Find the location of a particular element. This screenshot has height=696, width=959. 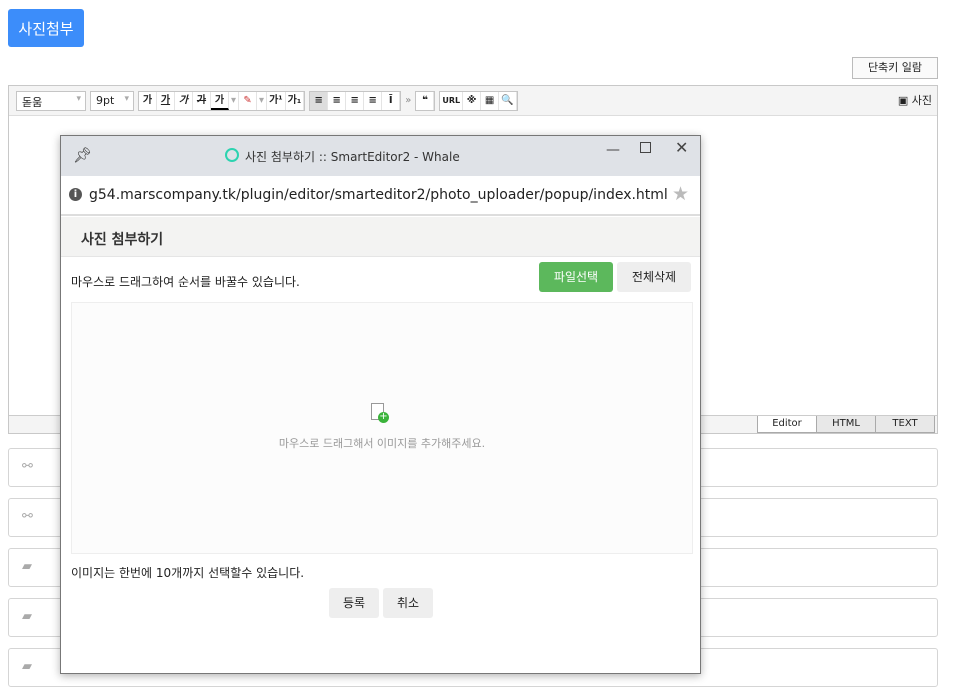

line-height-button: Ī is located at coordinates (391, 100).